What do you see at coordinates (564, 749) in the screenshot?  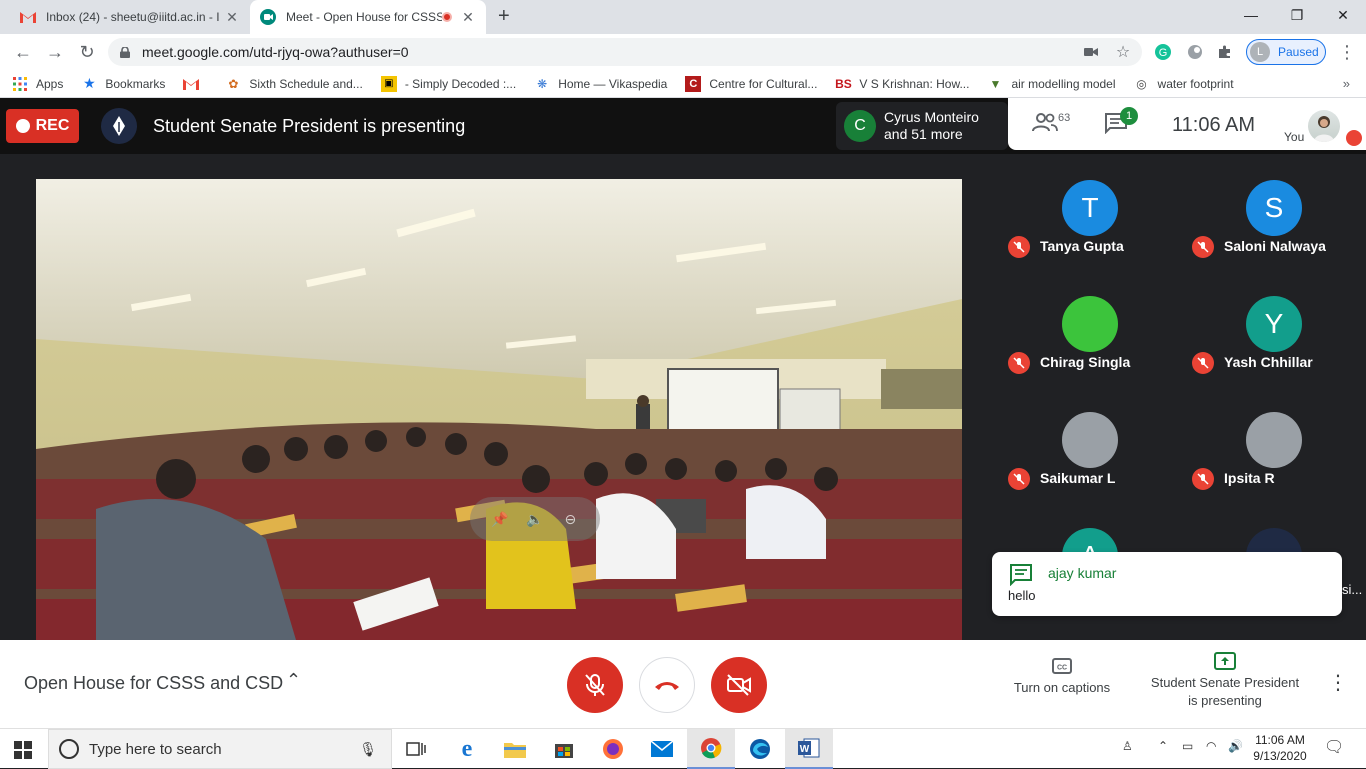 I see `store-icon` at bounding box center [564, 749].